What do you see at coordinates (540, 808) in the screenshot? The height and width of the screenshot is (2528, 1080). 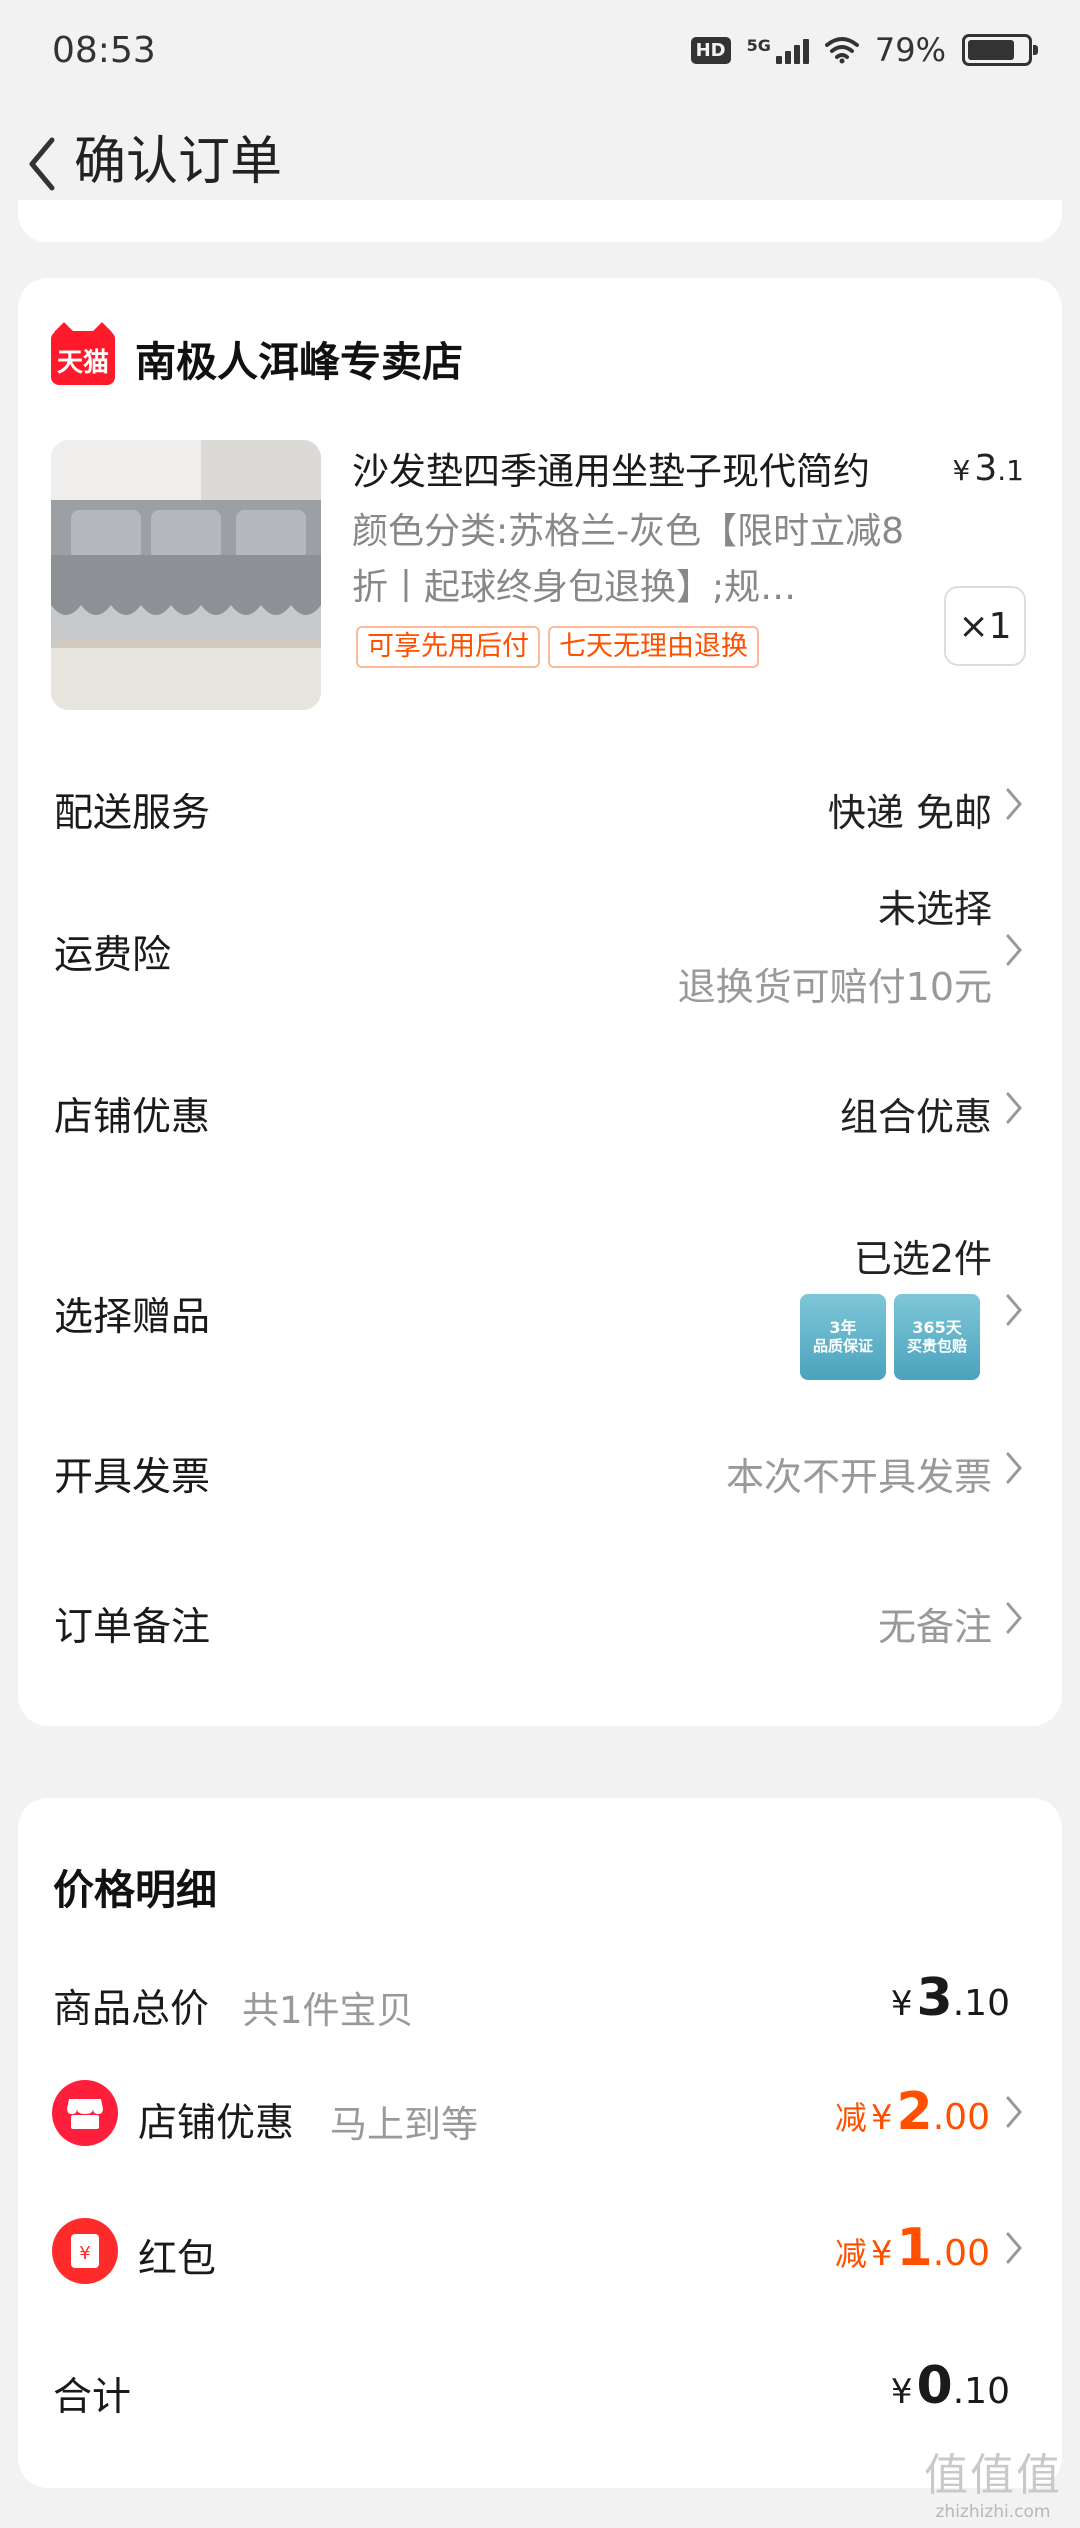 I see `delivery-row: 配送服务 快递 免邮` at bounding box center [540, 808].